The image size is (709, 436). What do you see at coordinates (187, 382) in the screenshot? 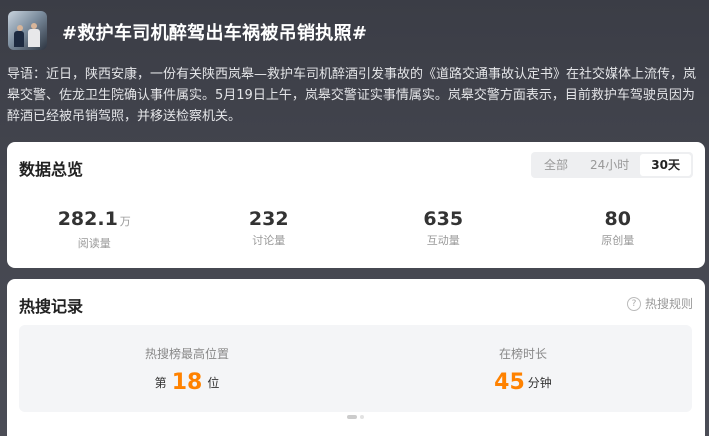
I see `peak-value: 18` at bounding box center [187, 382].